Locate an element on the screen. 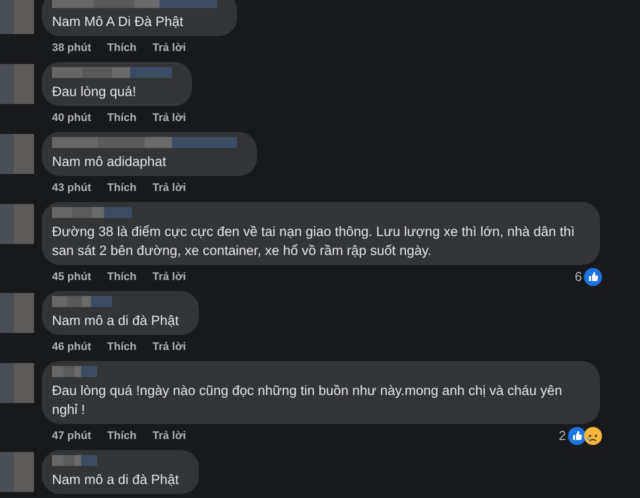 Image resolution: width=640 pixels, height=498 pixels. comment-time: 40 phút is located at coordinates (72, 118).